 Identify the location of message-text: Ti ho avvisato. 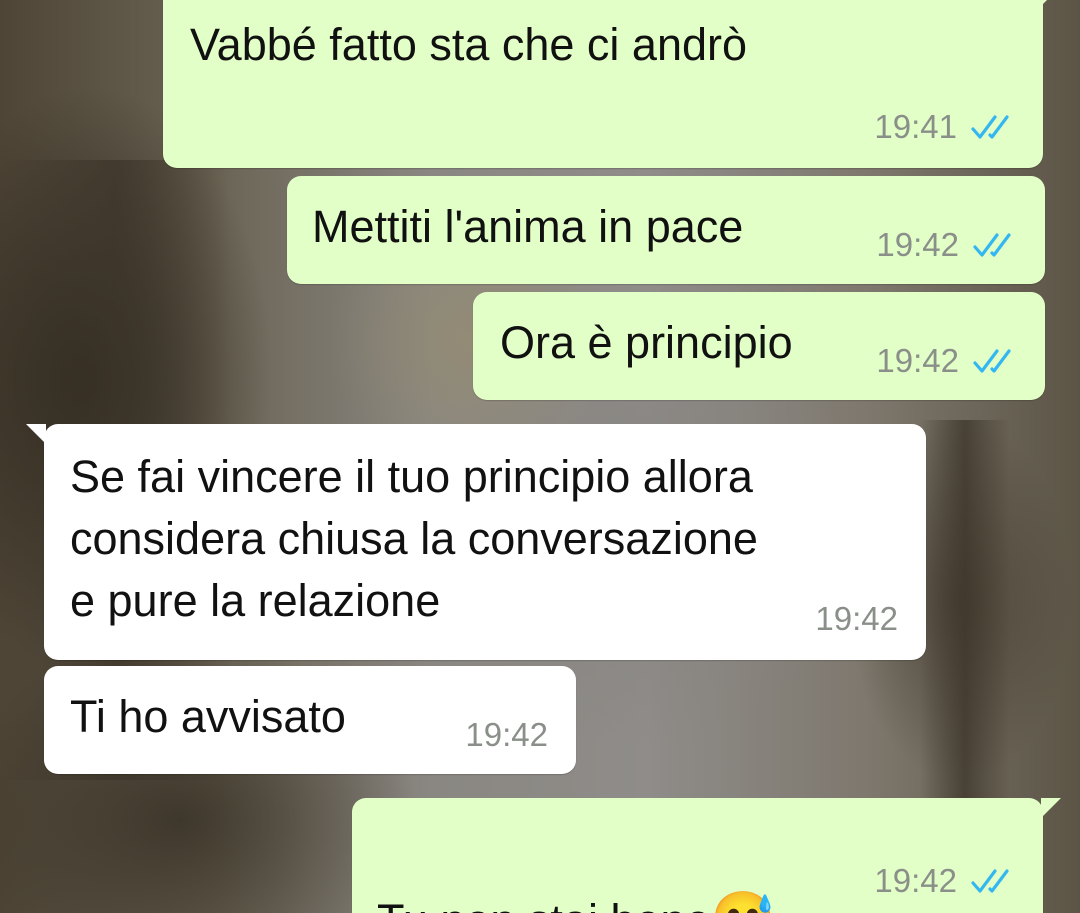
(208, 716).